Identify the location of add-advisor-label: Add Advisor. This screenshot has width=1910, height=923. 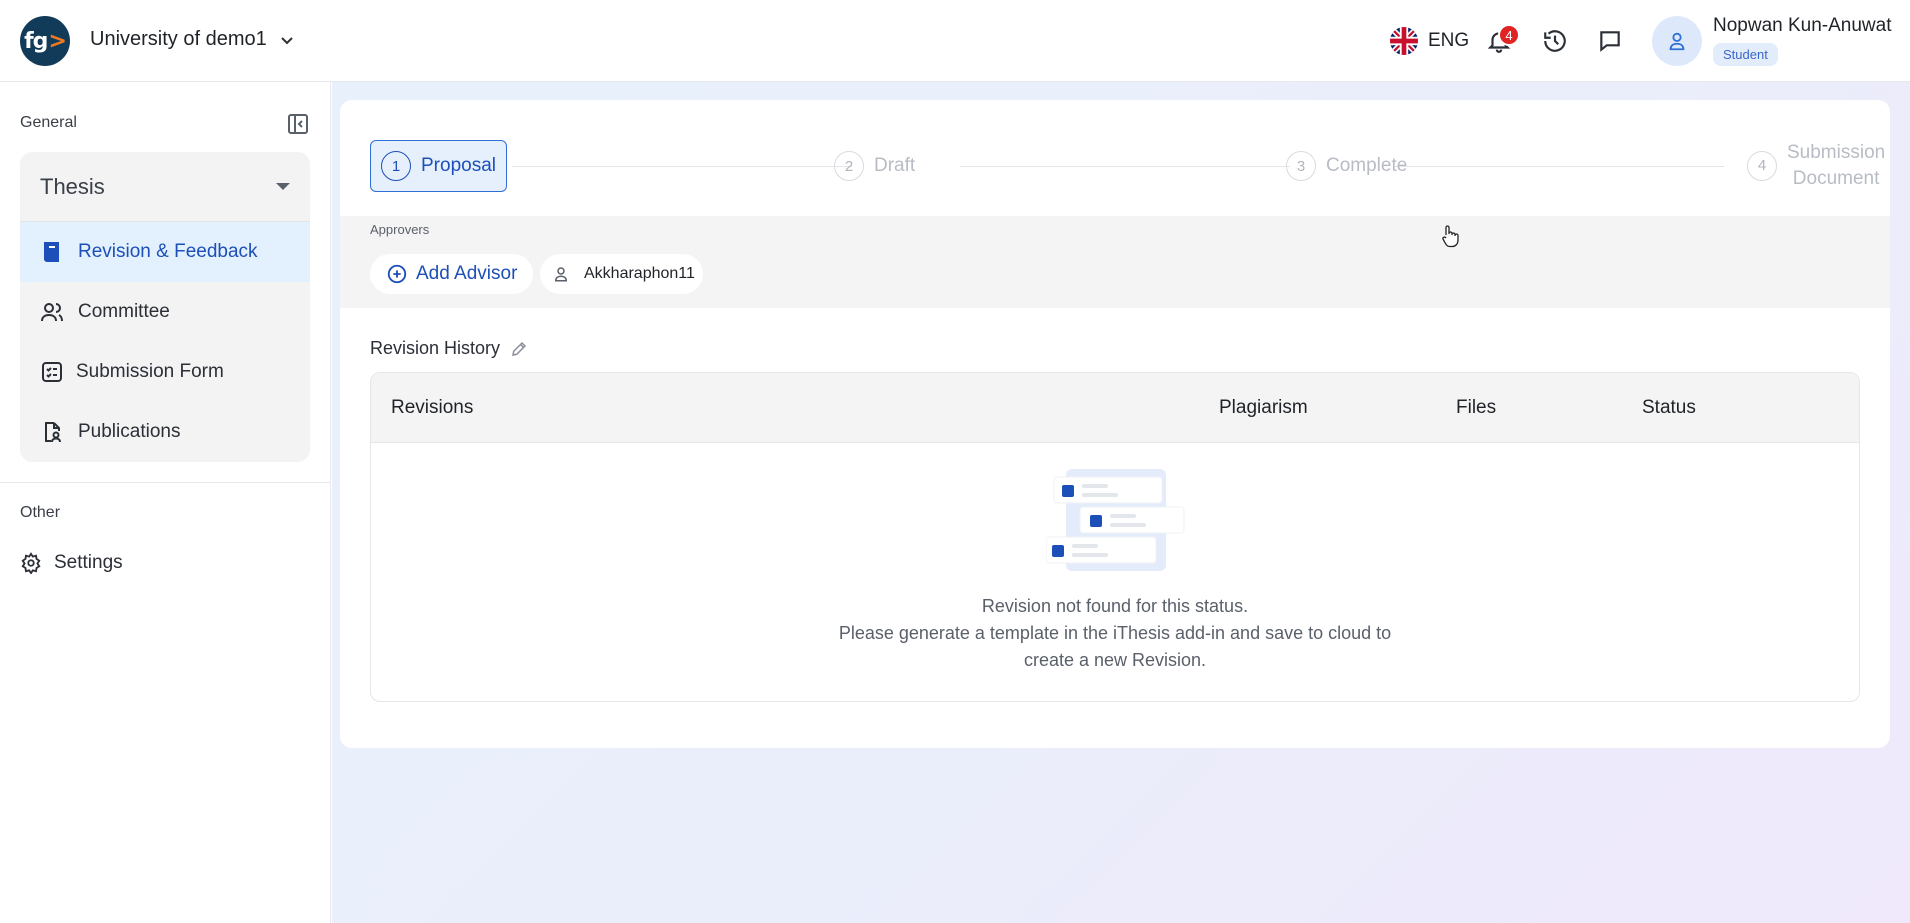
(467, 273).